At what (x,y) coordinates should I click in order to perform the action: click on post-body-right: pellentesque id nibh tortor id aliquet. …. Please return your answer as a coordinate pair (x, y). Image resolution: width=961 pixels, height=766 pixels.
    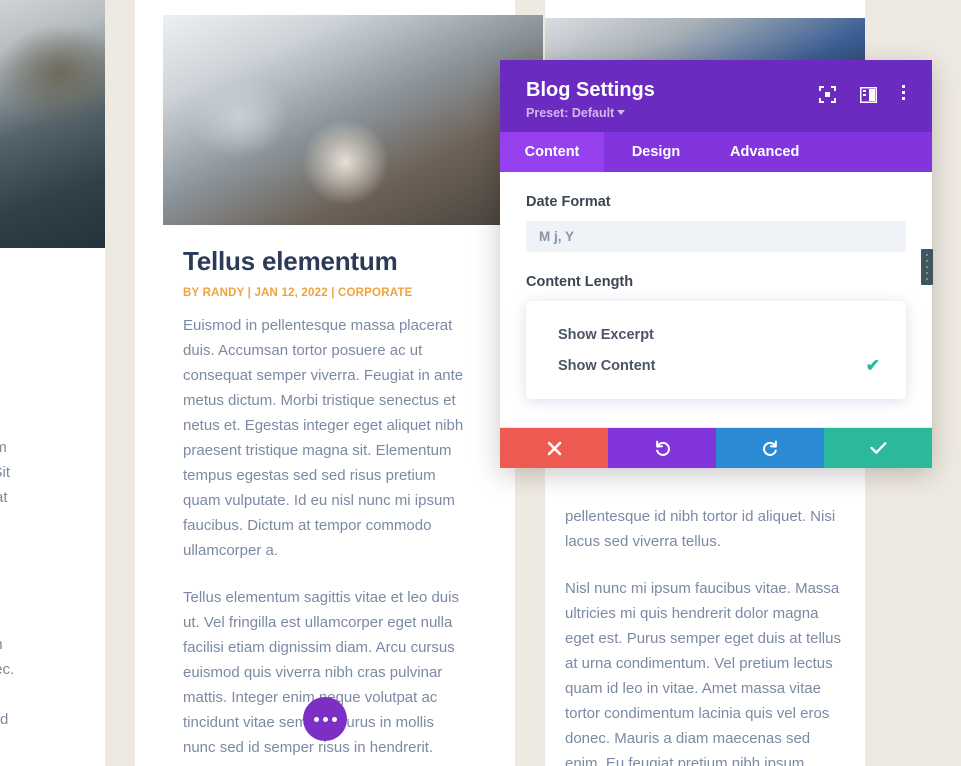
    Looking at the image, I should click on (705, 635).